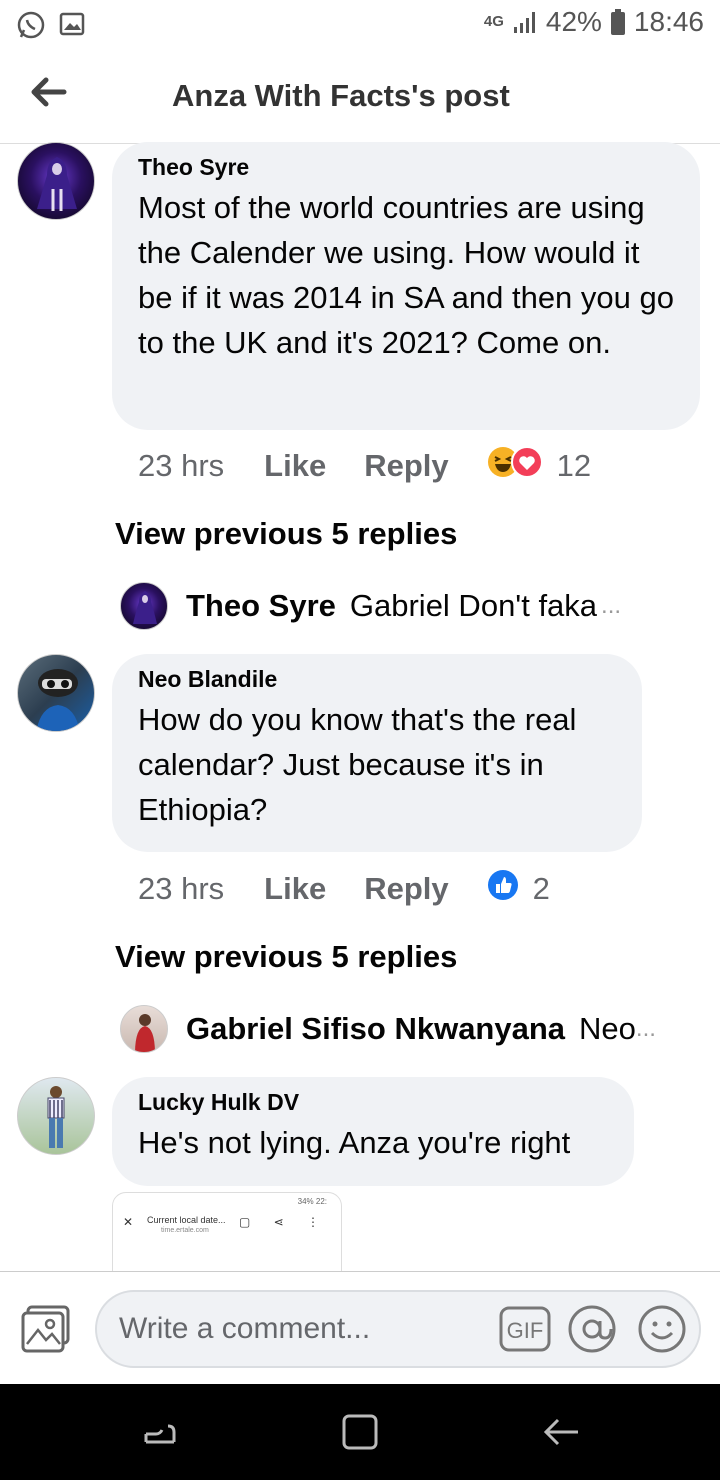 The width and height of the screenshot is (720, 1480). Describe the element at coordinates (668, 21) in the screenshot. I see `clock: 18:46` at that location.